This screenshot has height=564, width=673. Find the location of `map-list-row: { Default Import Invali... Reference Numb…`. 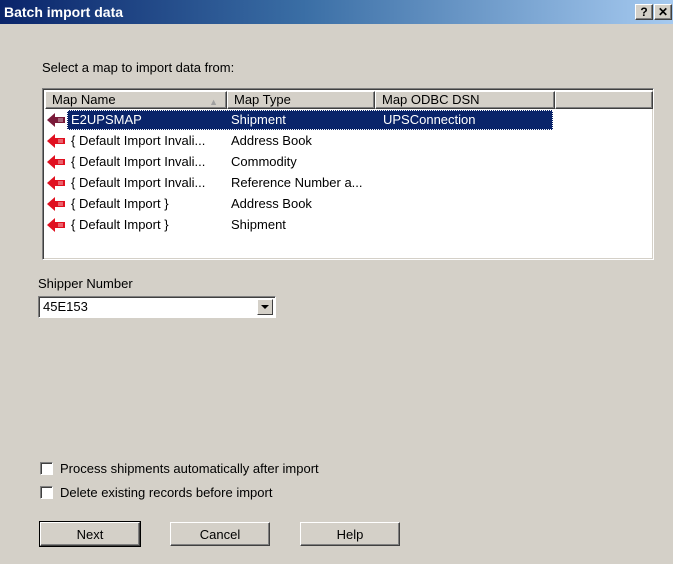

map-list-row: { Default Import Invali... Reference Numb… is located at coordinates (300, 183).